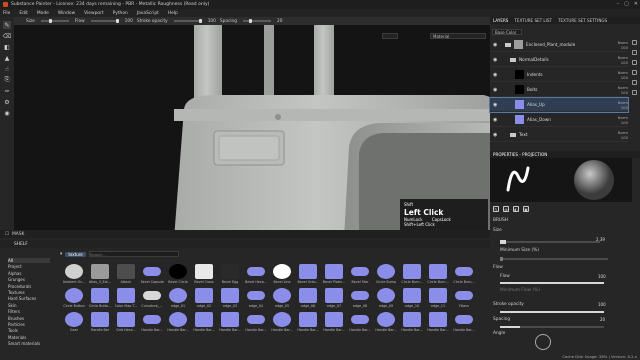 The image size is (640, 360). I want to click on spacing-value: 20, so click(279, 21).